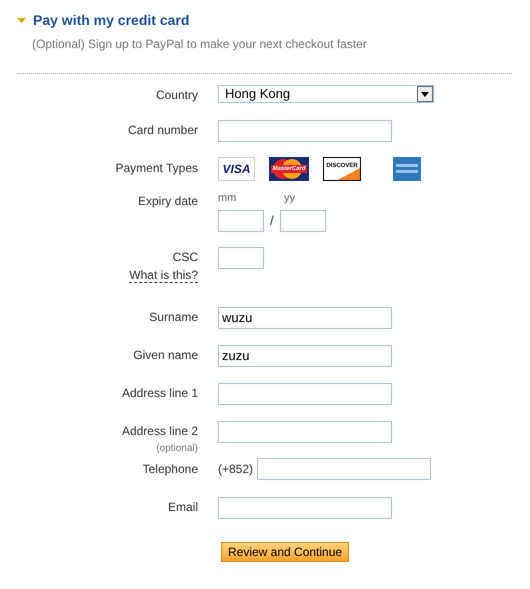  What do you see at coordinates (21, 20) in the screenshot?
I see `collapse-arrow-icon` at bounding box center [21, 20].